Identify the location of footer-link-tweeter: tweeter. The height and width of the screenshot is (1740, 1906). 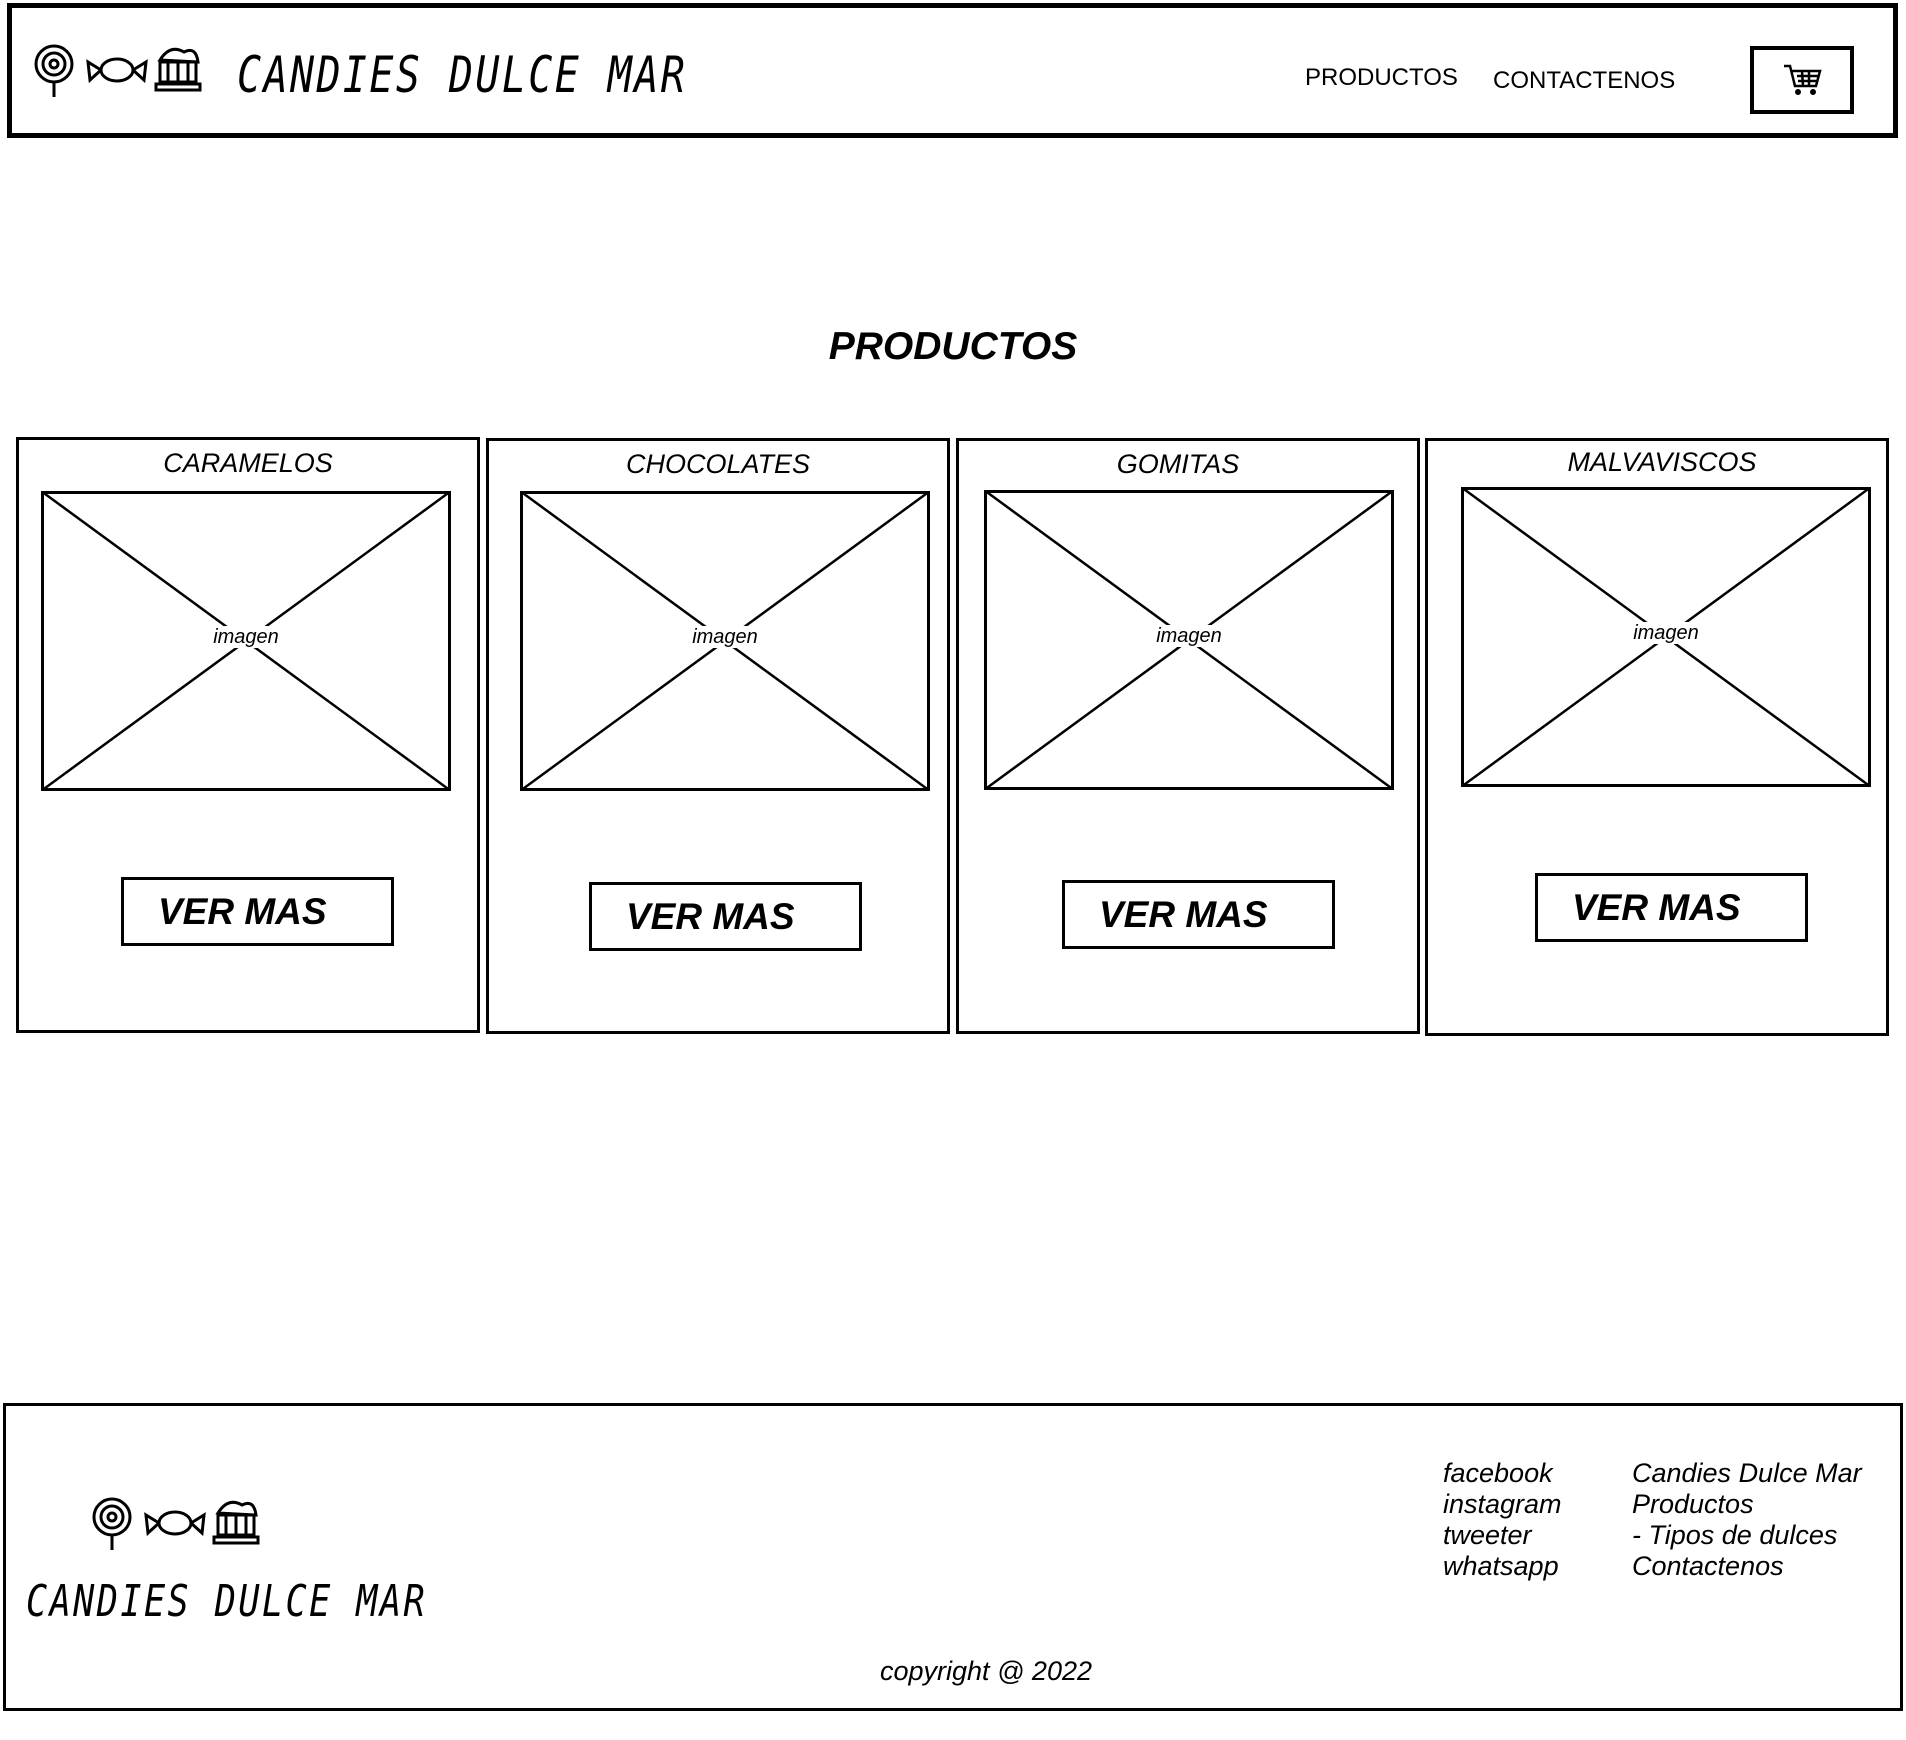
(1502, 1535).